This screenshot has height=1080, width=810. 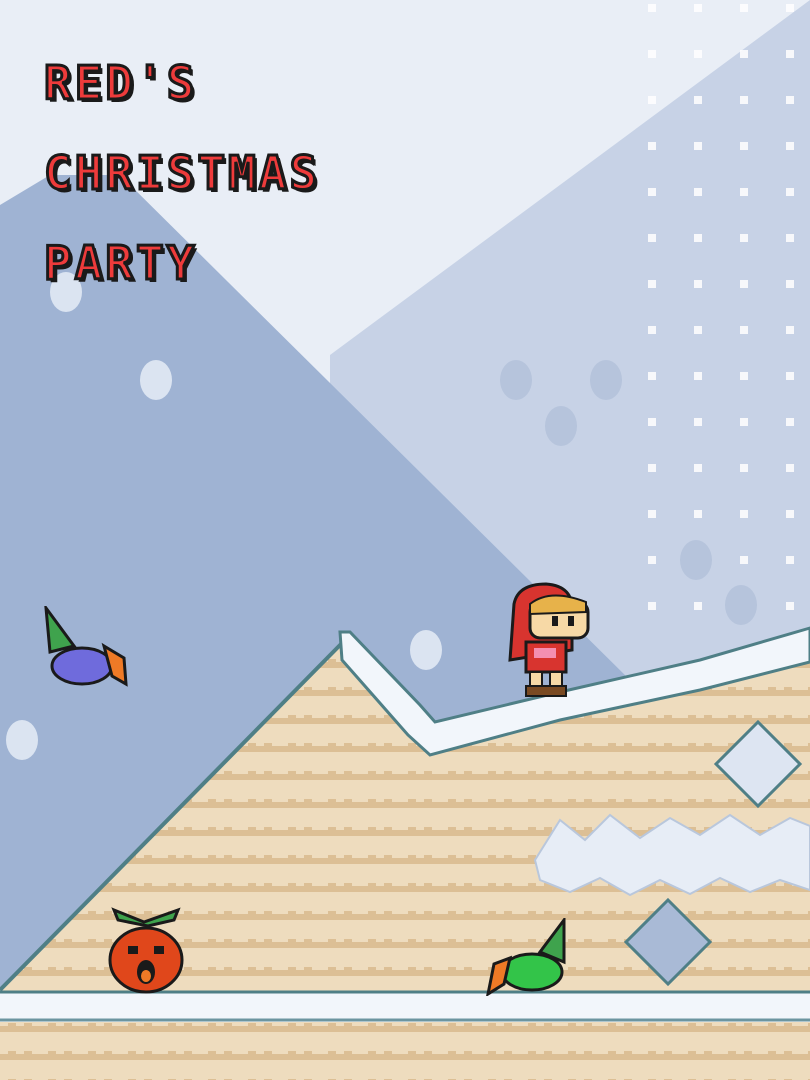 What do you see at coordinates (405, 1051) in the screenshot?
I see `ground-dirt` at bounding box center [405, 1051].